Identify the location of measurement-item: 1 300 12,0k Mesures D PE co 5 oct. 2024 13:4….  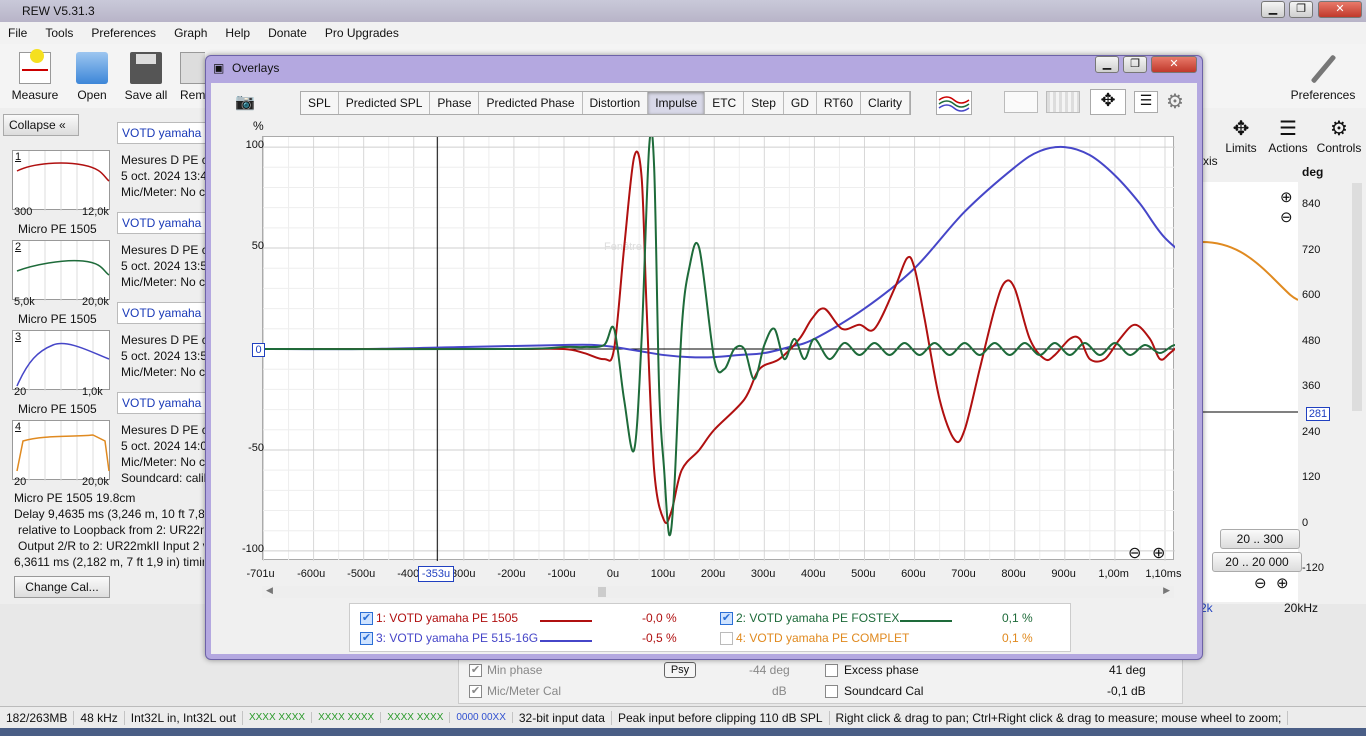
(109, 190).